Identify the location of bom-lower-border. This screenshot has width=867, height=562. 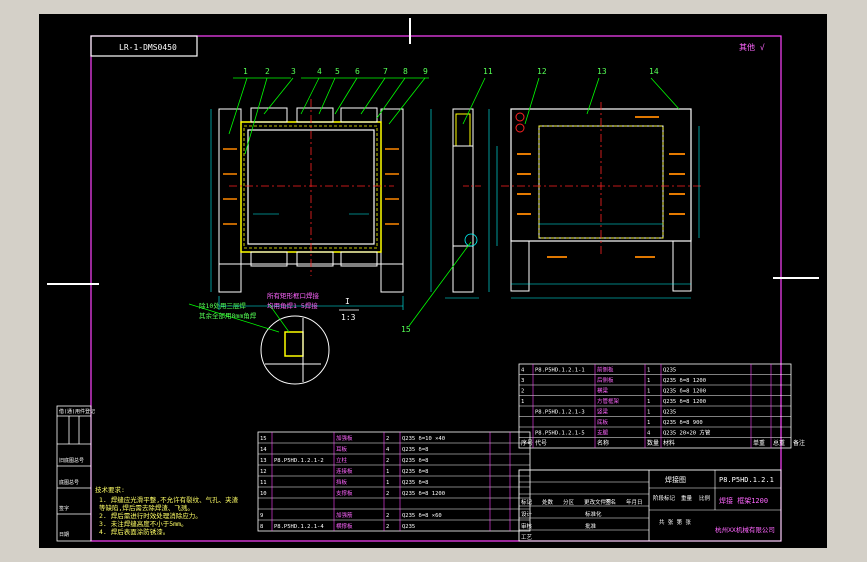
(394, 481).